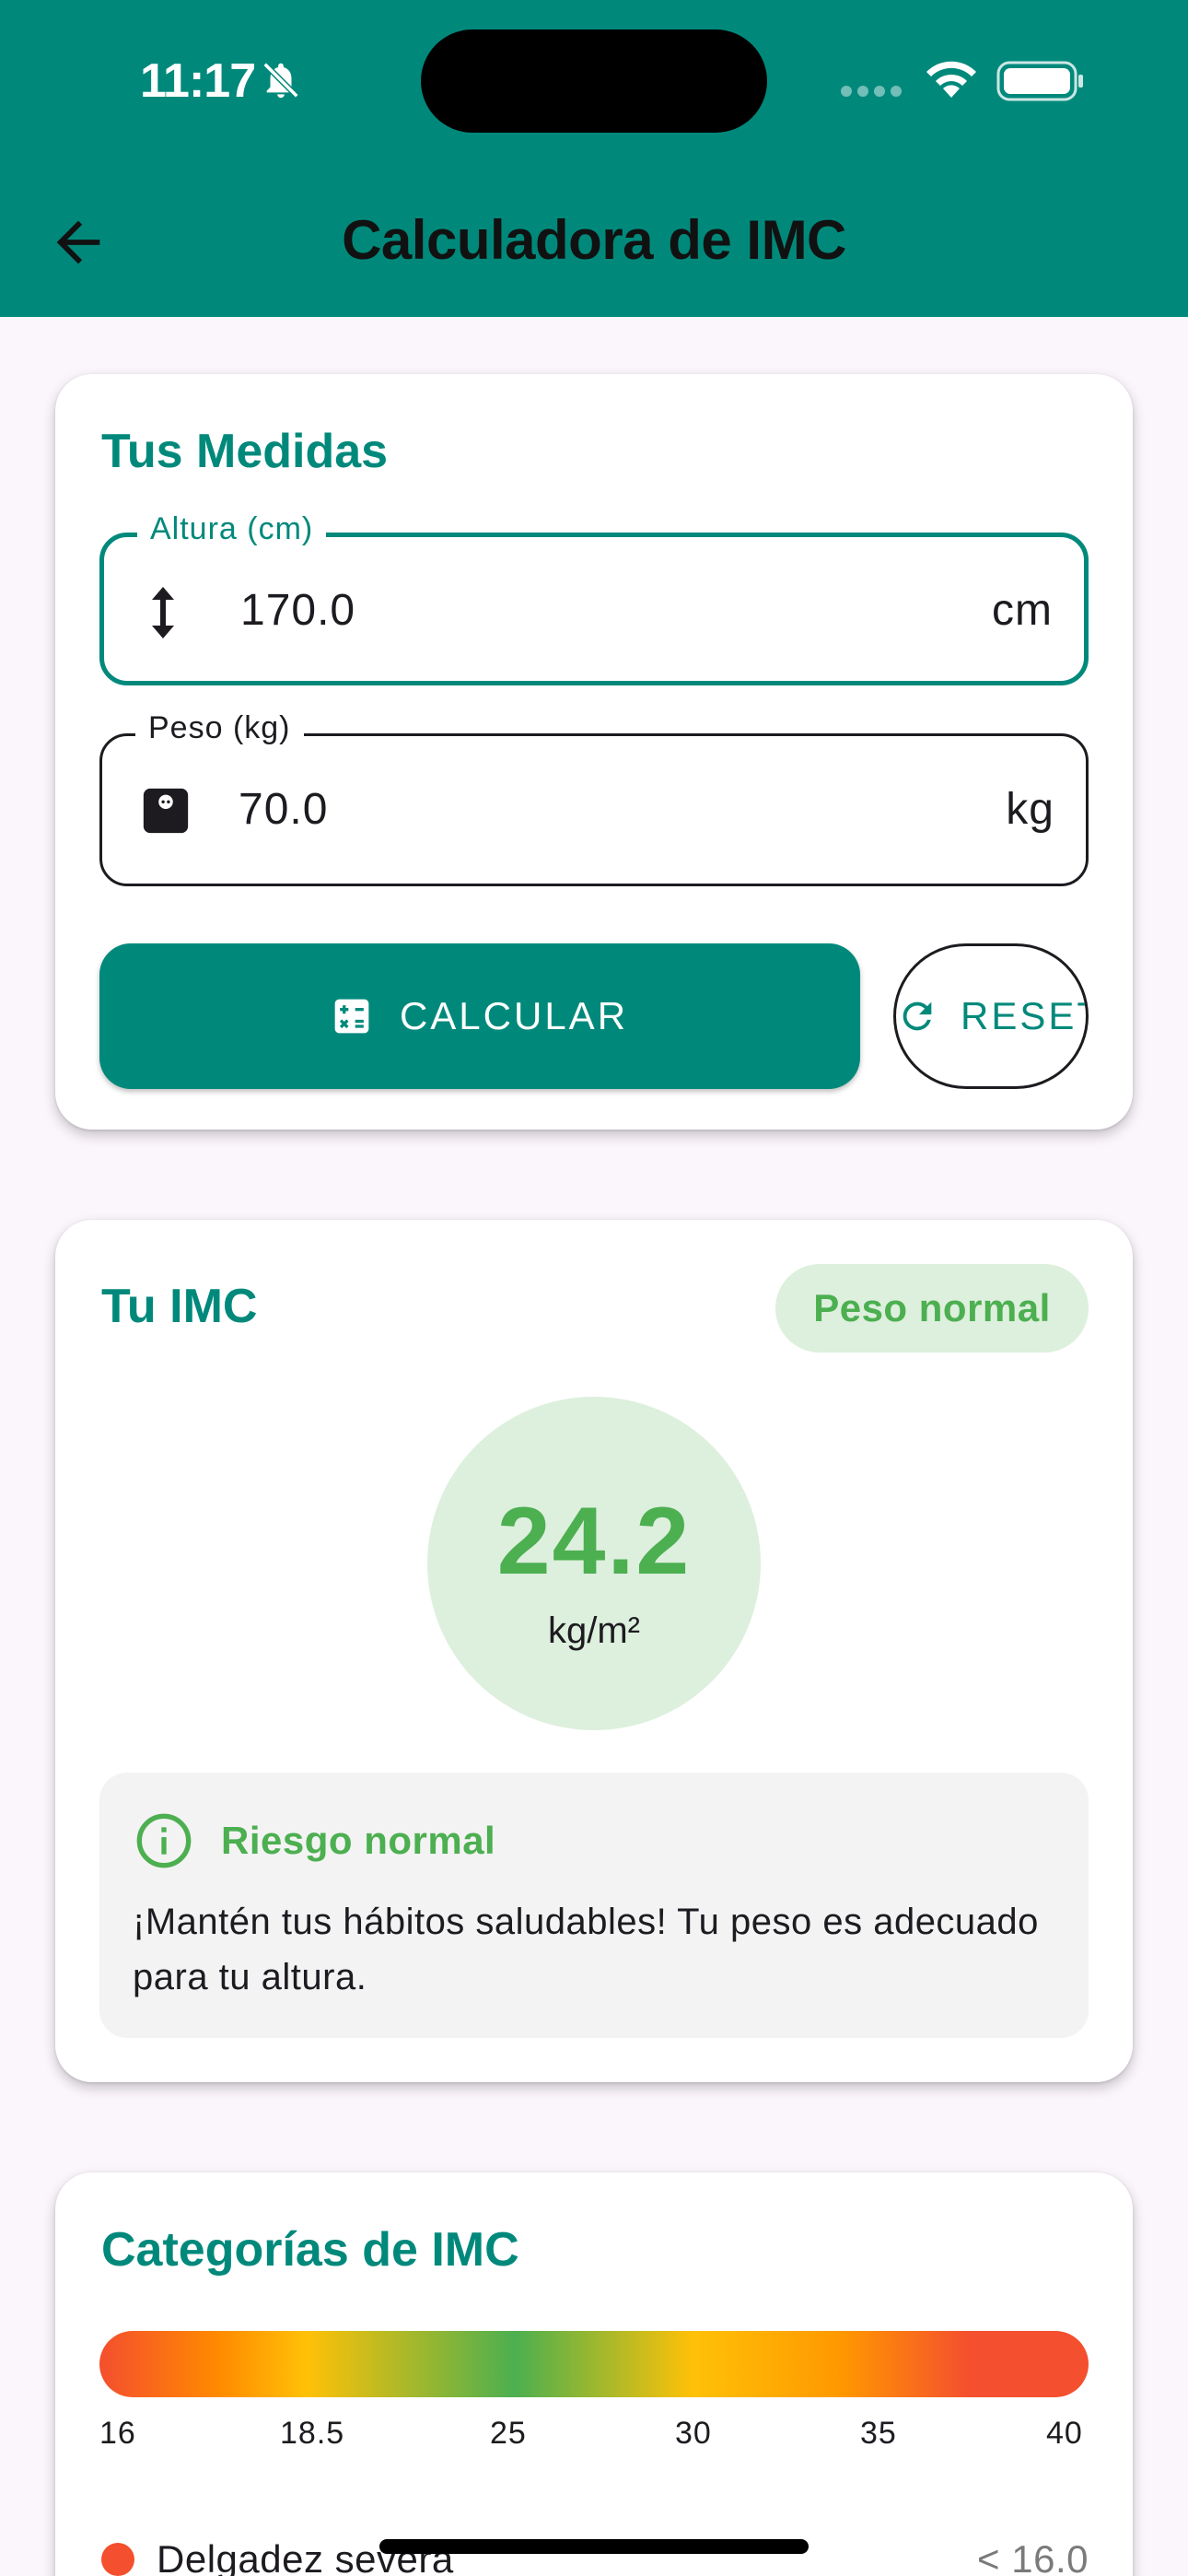  What do you see at coordinates (358, 1840) in the screenshot?
I see `risk-title: Riesgo normal` at bounding box center [358, 1840].